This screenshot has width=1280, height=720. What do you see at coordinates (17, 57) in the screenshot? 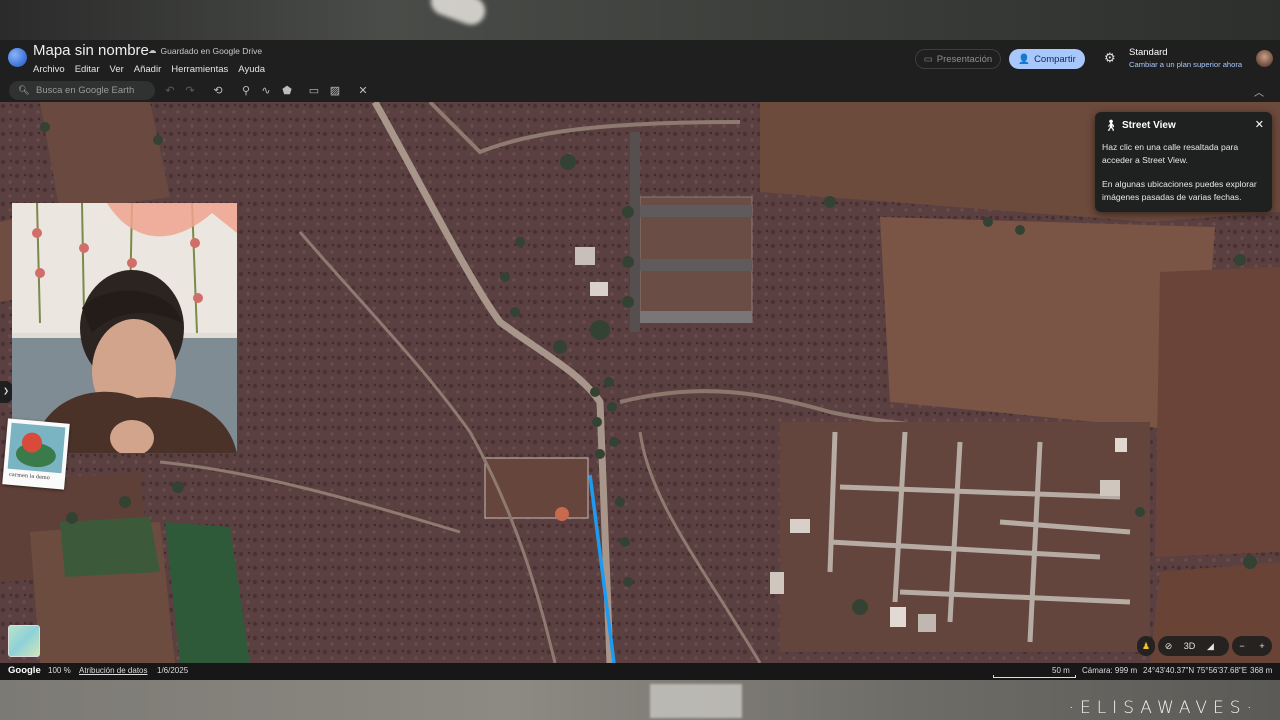
I see `google-earth-logo-icon` at bounding box center [17, 57].